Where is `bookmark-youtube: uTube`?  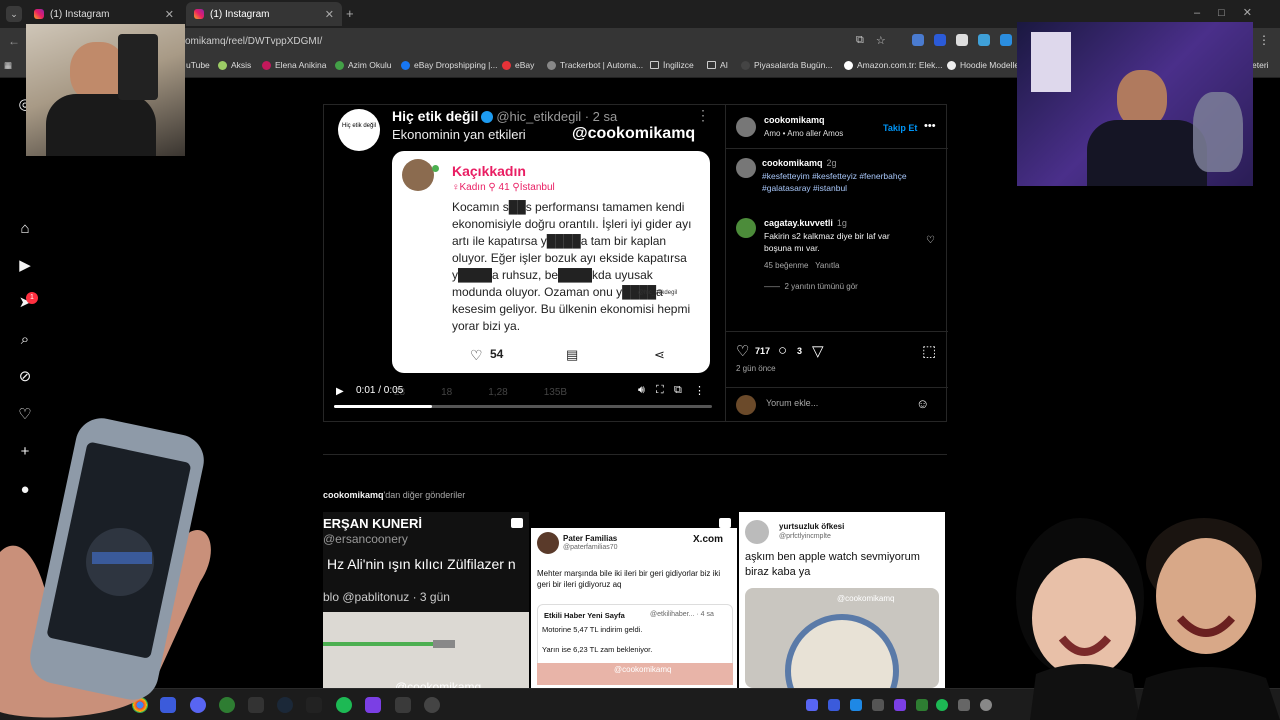 bookmark-youtube: uTube is located at coordinates (198, 65).